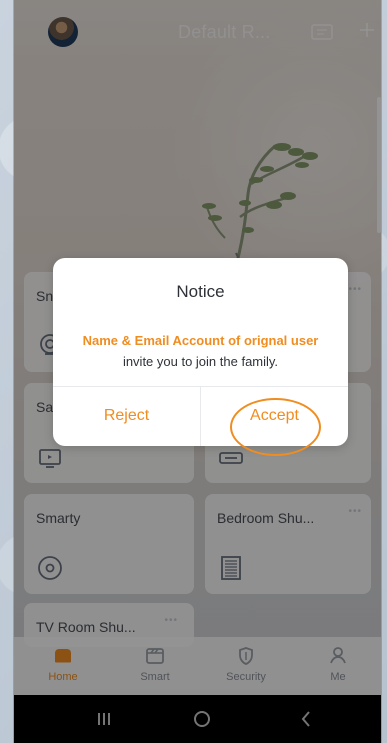 The height and width of the screenshot is (743, 387). What do you see at coordinates (200, 340) in the screenshot?
I see `inviter-account: Name & Email Account of orignal user` at bounding box center [200, 340].